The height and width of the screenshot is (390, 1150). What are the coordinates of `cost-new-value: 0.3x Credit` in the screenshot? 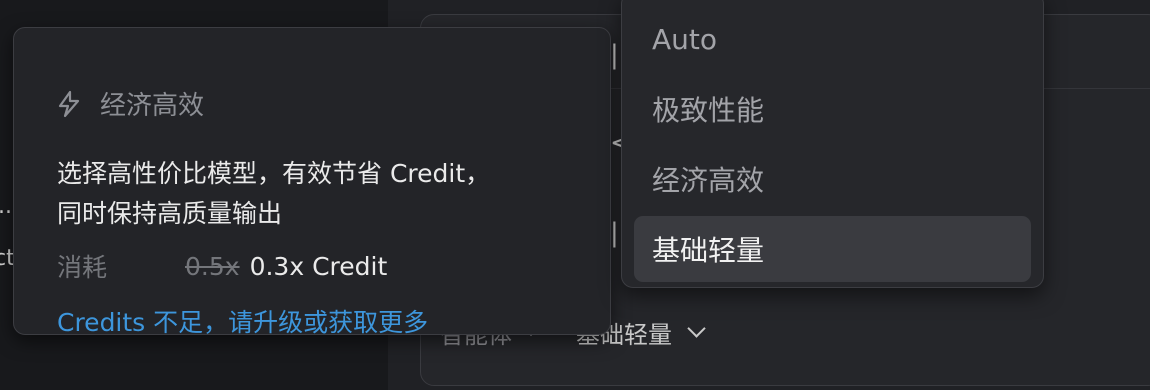 It's located at (318, 266).